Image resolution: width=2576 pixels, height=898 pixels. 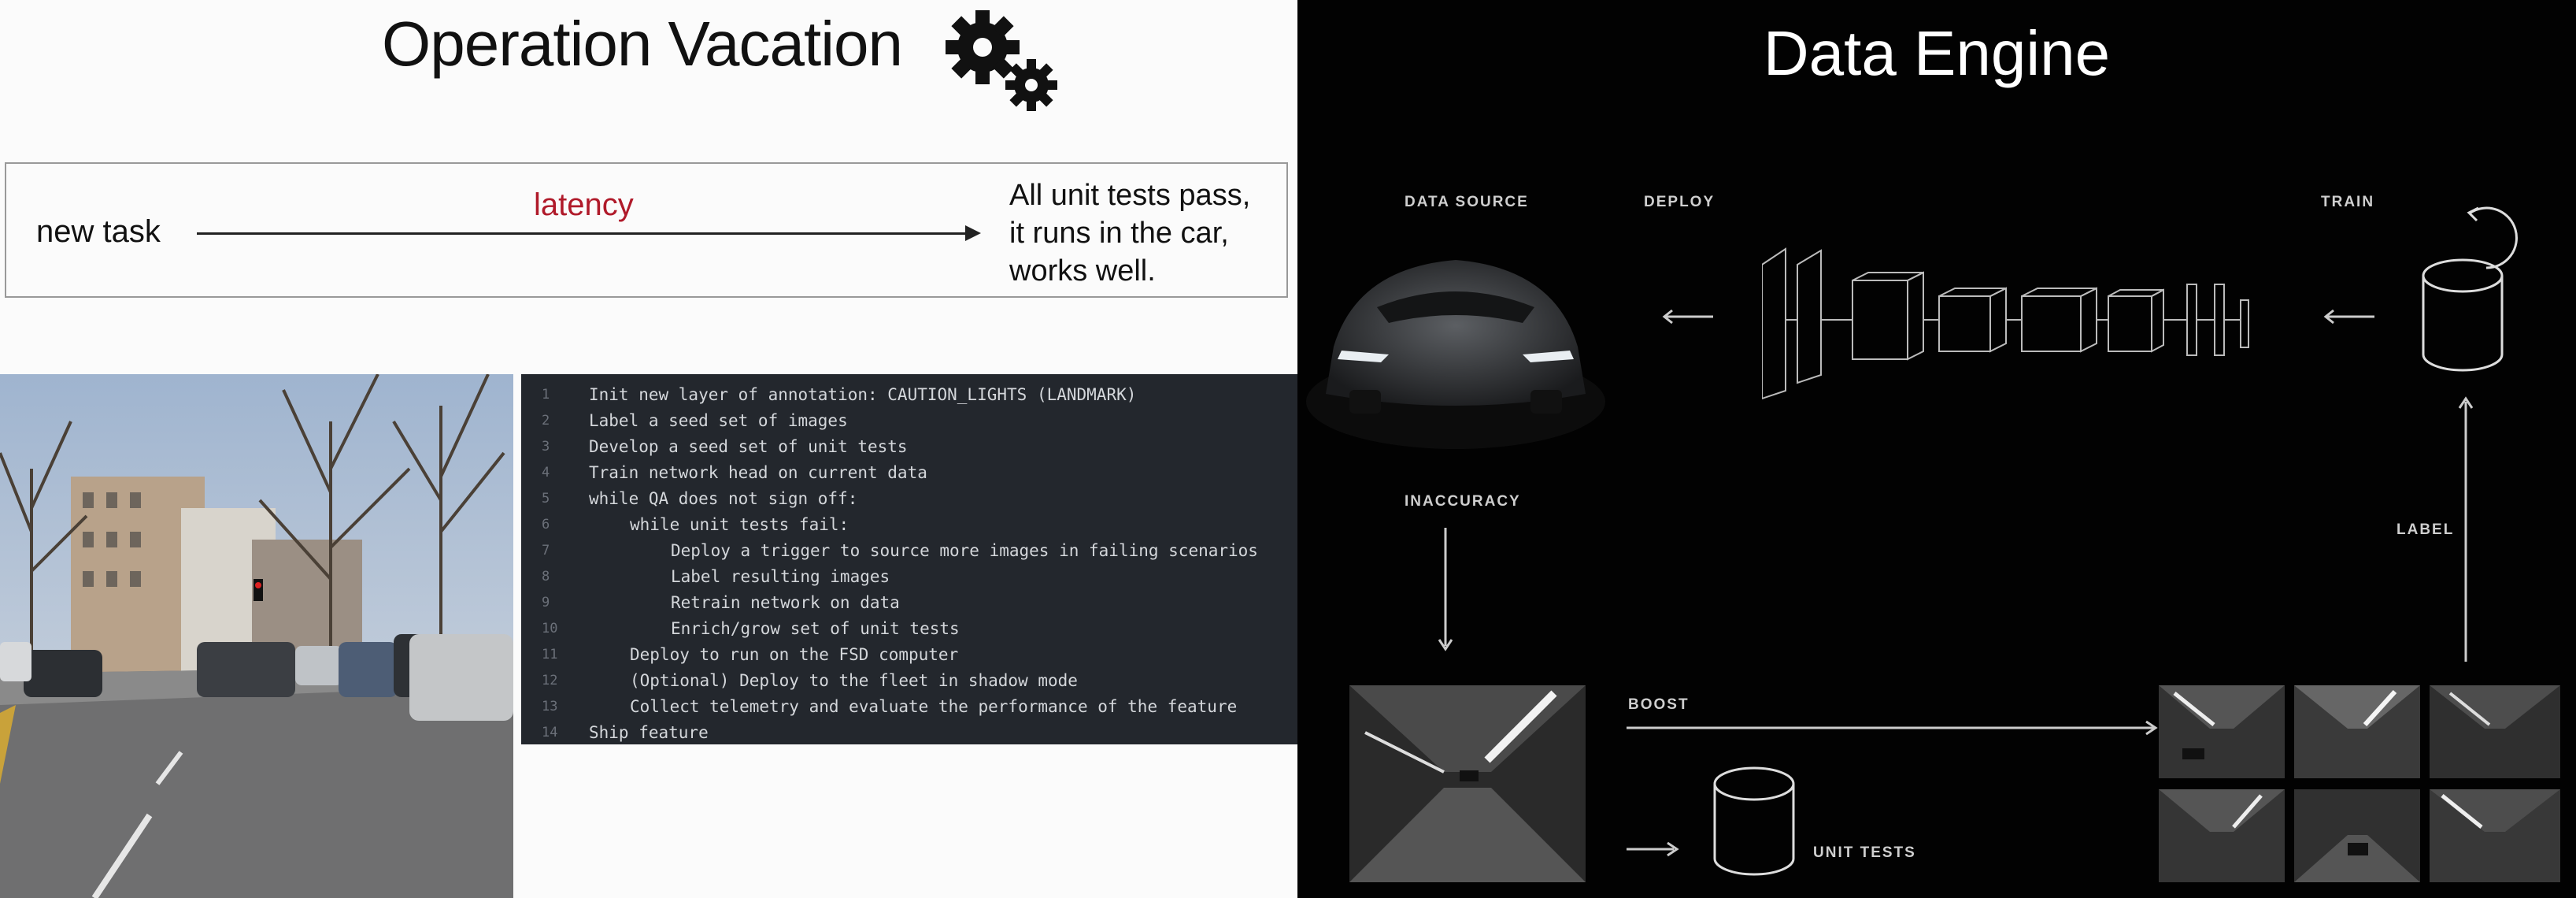 I want to click on gears-icon, so click(x=1001, y=60).